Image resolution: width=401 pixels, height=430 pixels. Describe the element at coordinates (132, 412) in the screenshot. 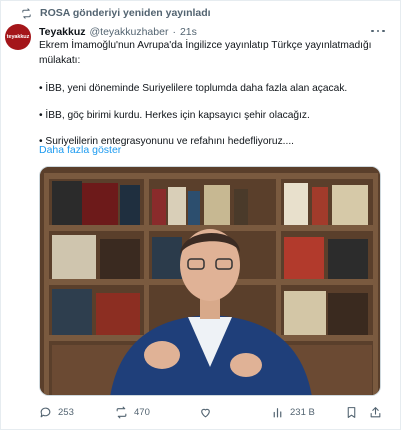

I see `repost-button: 470` at that location.